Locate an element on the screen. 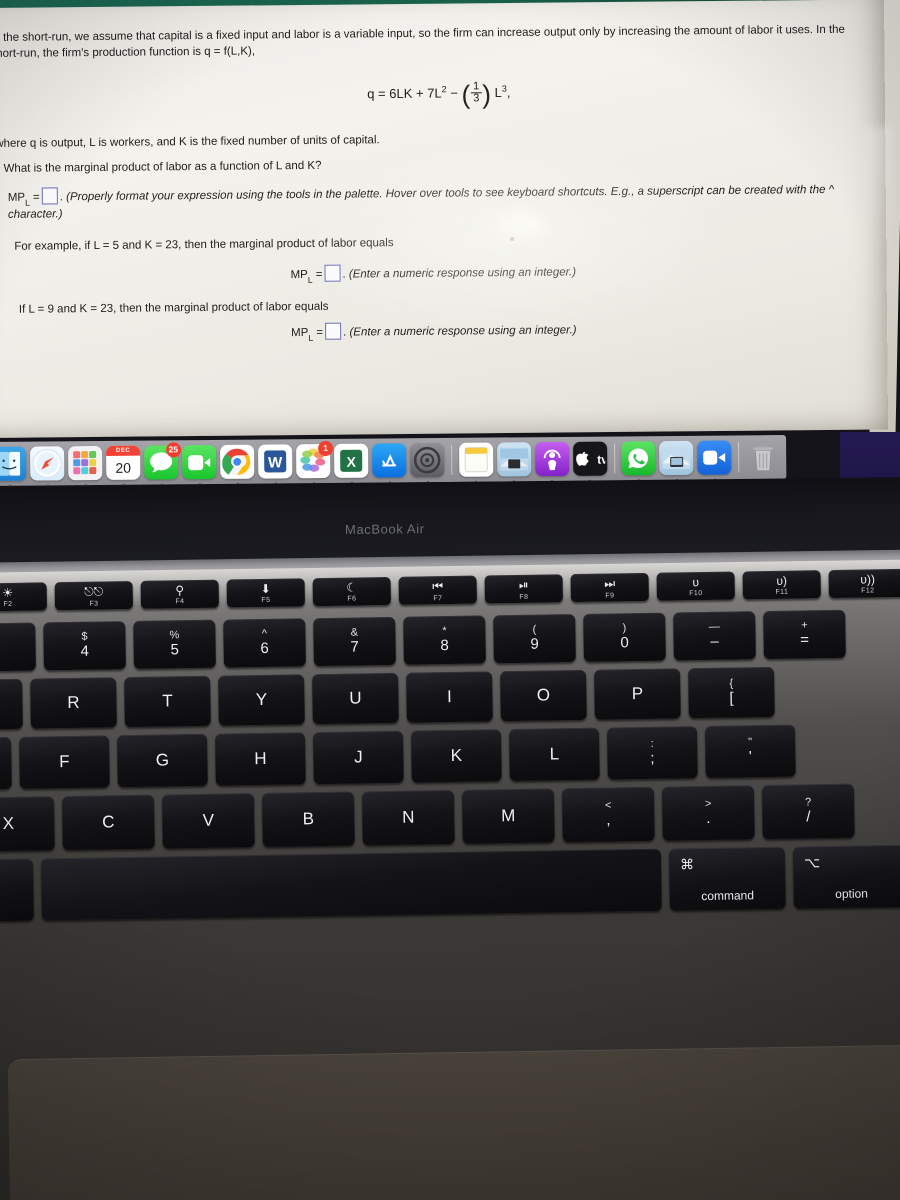 The width and height of the screenshot is (900, 1200). facetime-icon is located at coordinates (199, 465).